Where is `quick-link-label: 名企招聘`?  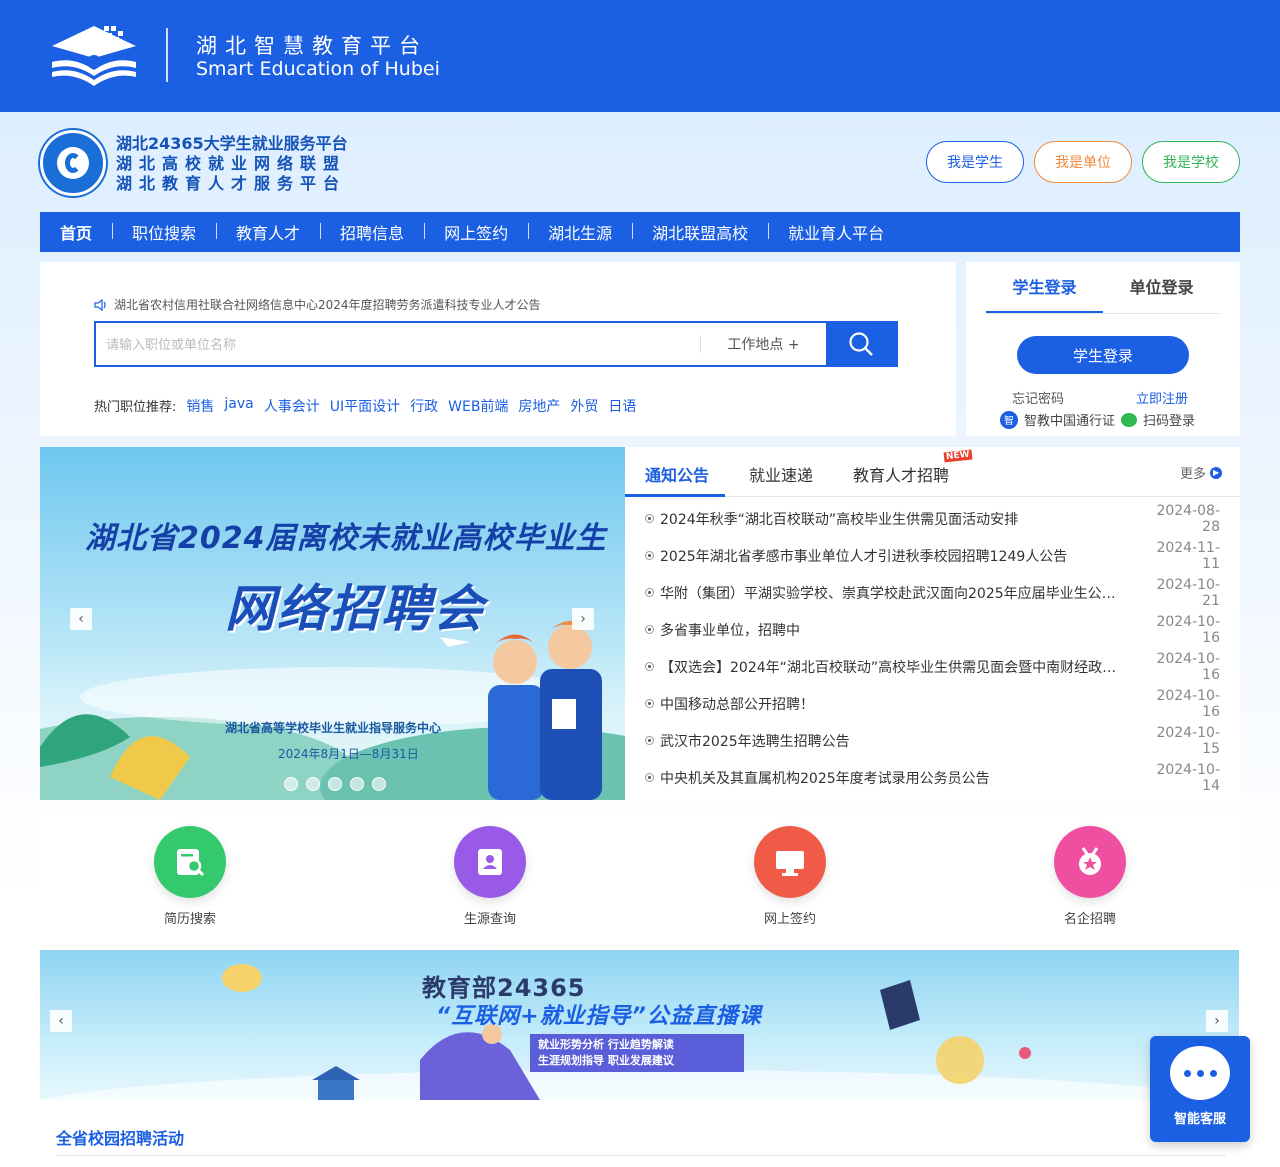
quick-link-label: 名企招聘 is located at coordinates (1089, 919).